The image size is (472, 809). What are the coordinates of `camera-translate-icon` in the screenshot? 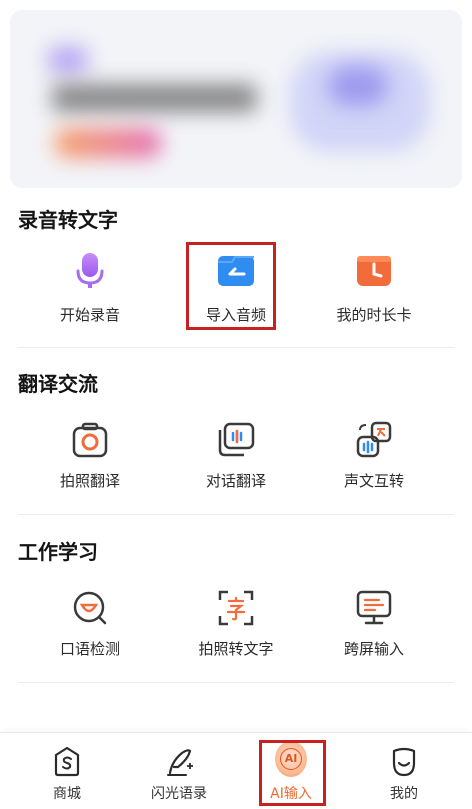 It's located at (90, 440).